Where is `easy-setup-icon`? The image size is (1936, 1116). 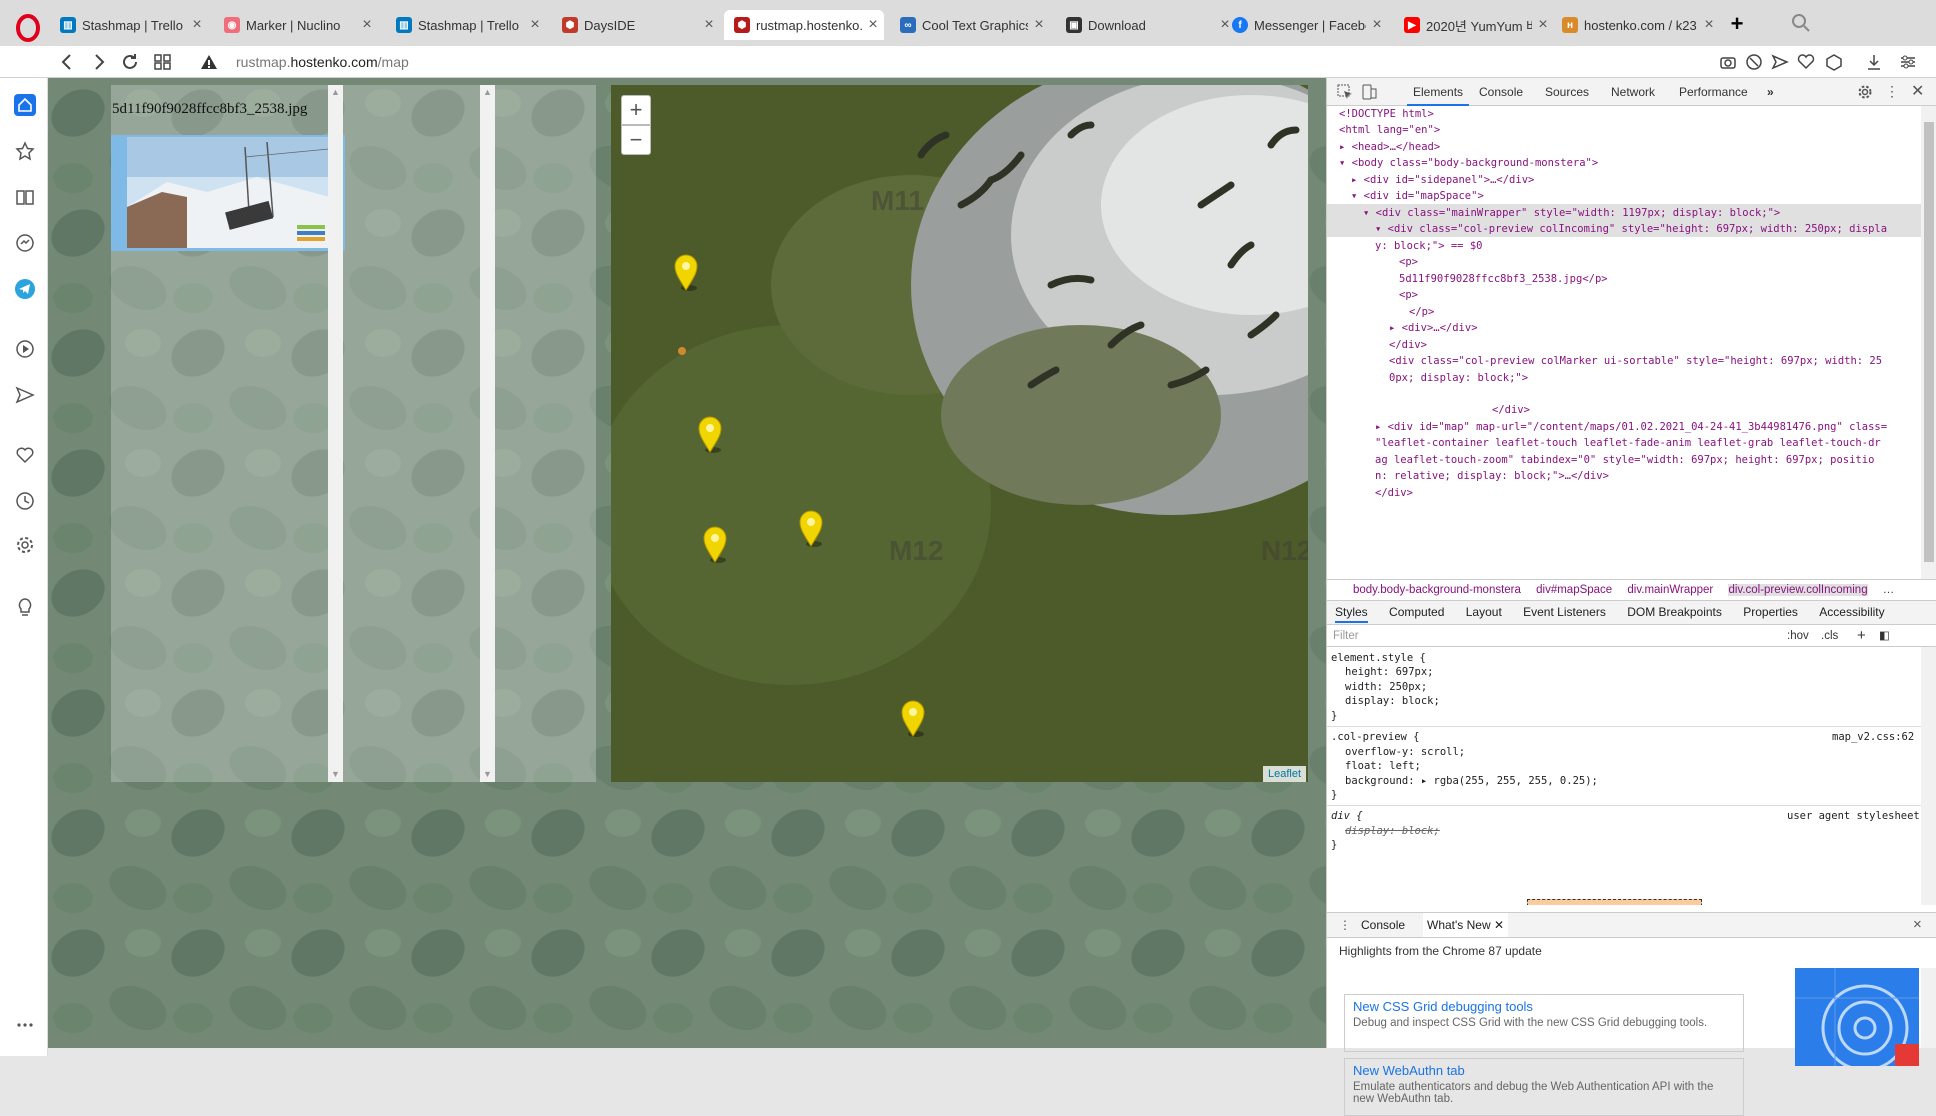 easy-setup-icon is located at coordinates (1908, 62).